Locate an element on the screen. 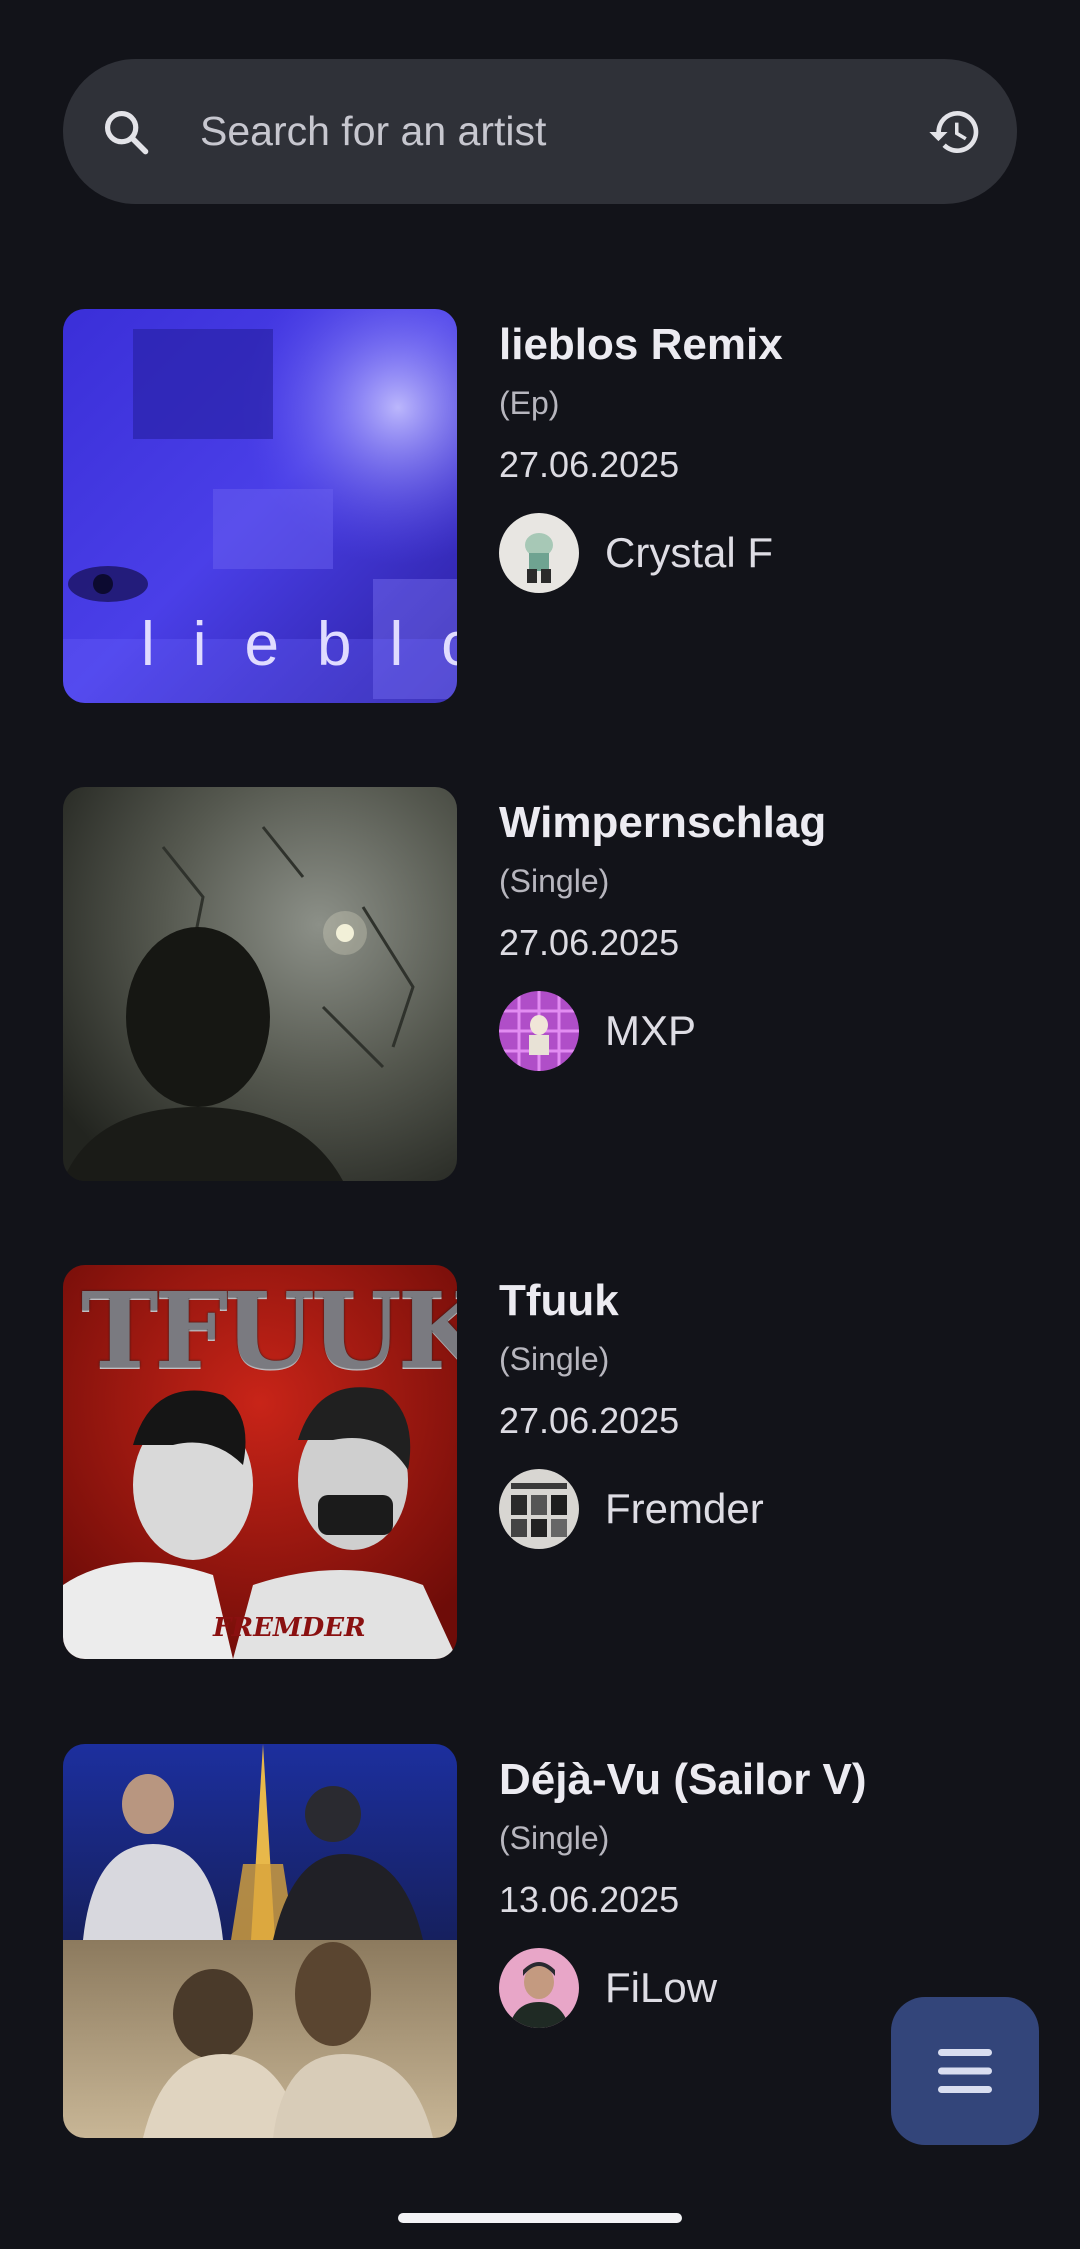 The height and width of the screenshot is (2249, 1080). menu-button is located at coordinates (965, 2071).